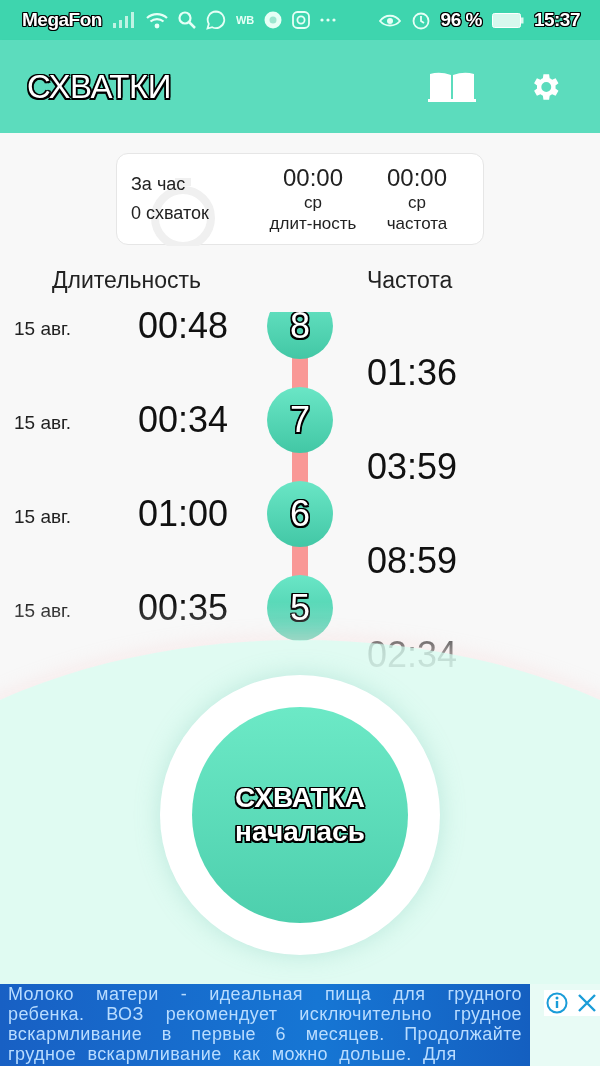  Describe the element at coordinates (412, 561) in the screenshot. I see `contraction-interval: 08:59` at that location.